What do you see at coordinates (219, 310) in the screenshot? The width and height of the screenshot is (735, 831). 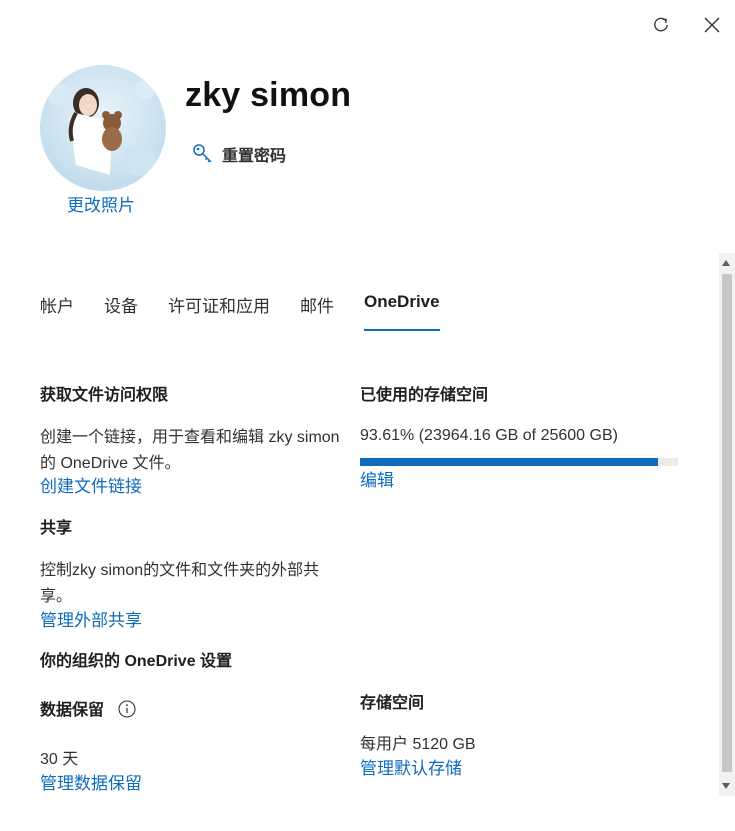 I see `tab-licenses-apps: 许可证和应用` at bounding box center [219, 310].